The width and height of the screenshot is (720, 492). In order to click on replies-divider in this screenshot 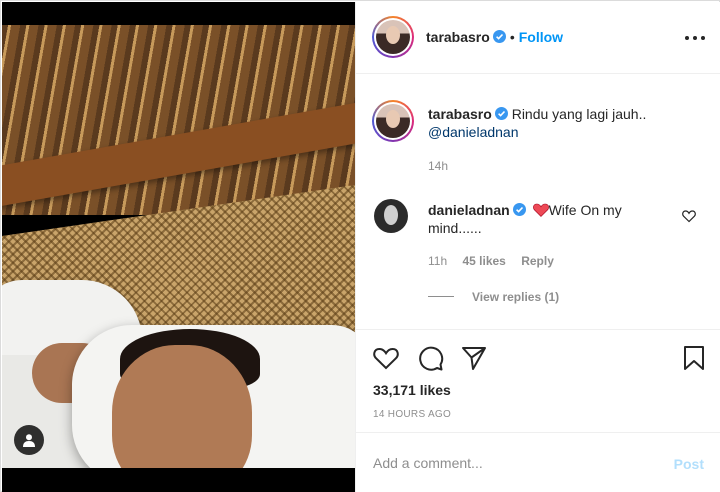, I will do `click(441, 296)`.